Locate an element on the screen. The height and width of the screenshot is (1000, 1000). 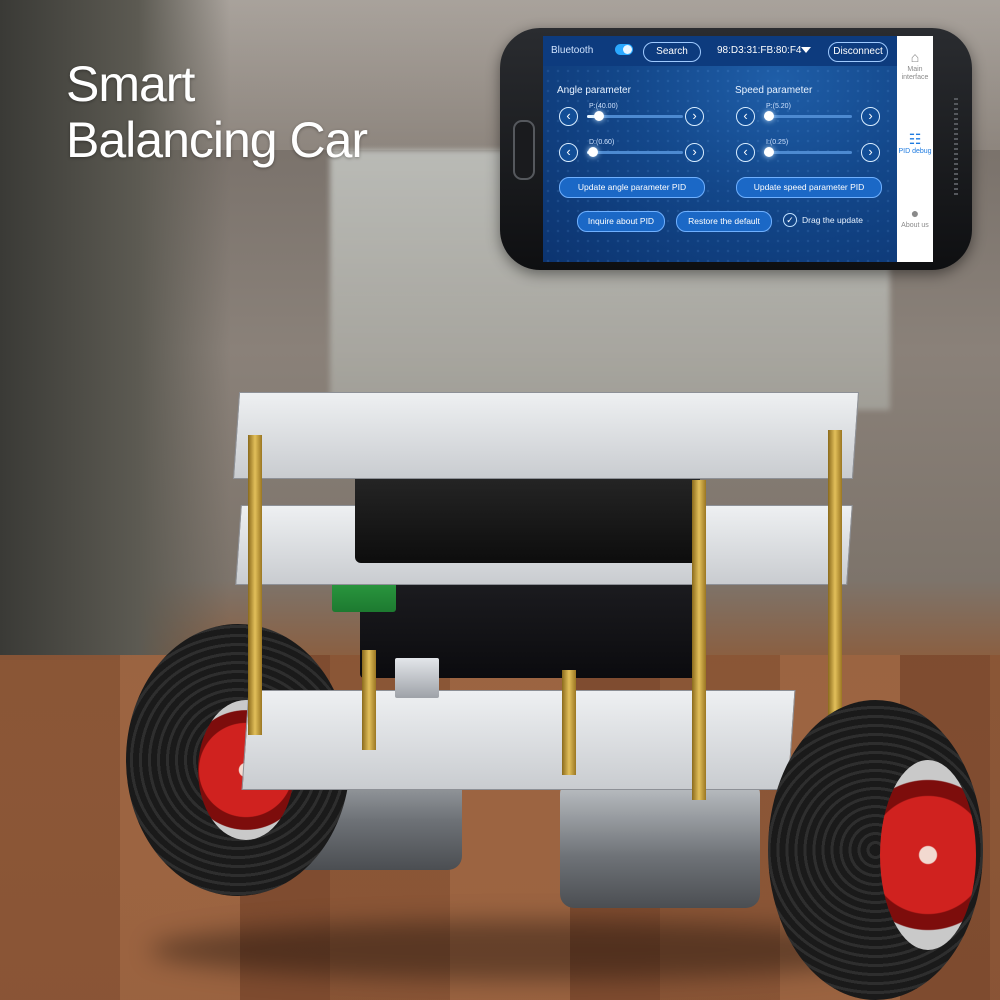
angle-p-slider: P:(40.00) is located at coordinates (635, 112).